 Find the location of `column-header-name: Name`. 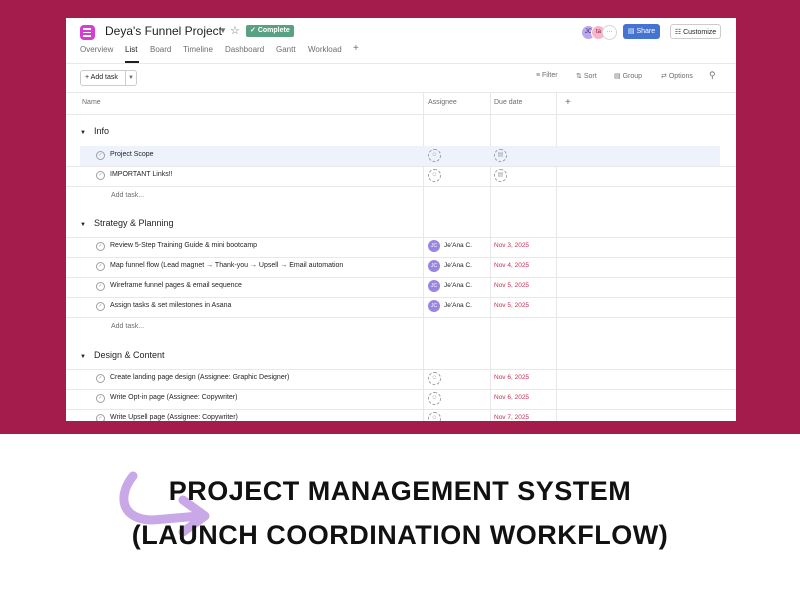

column-header-name: Name is located at coordinates (91, 102).